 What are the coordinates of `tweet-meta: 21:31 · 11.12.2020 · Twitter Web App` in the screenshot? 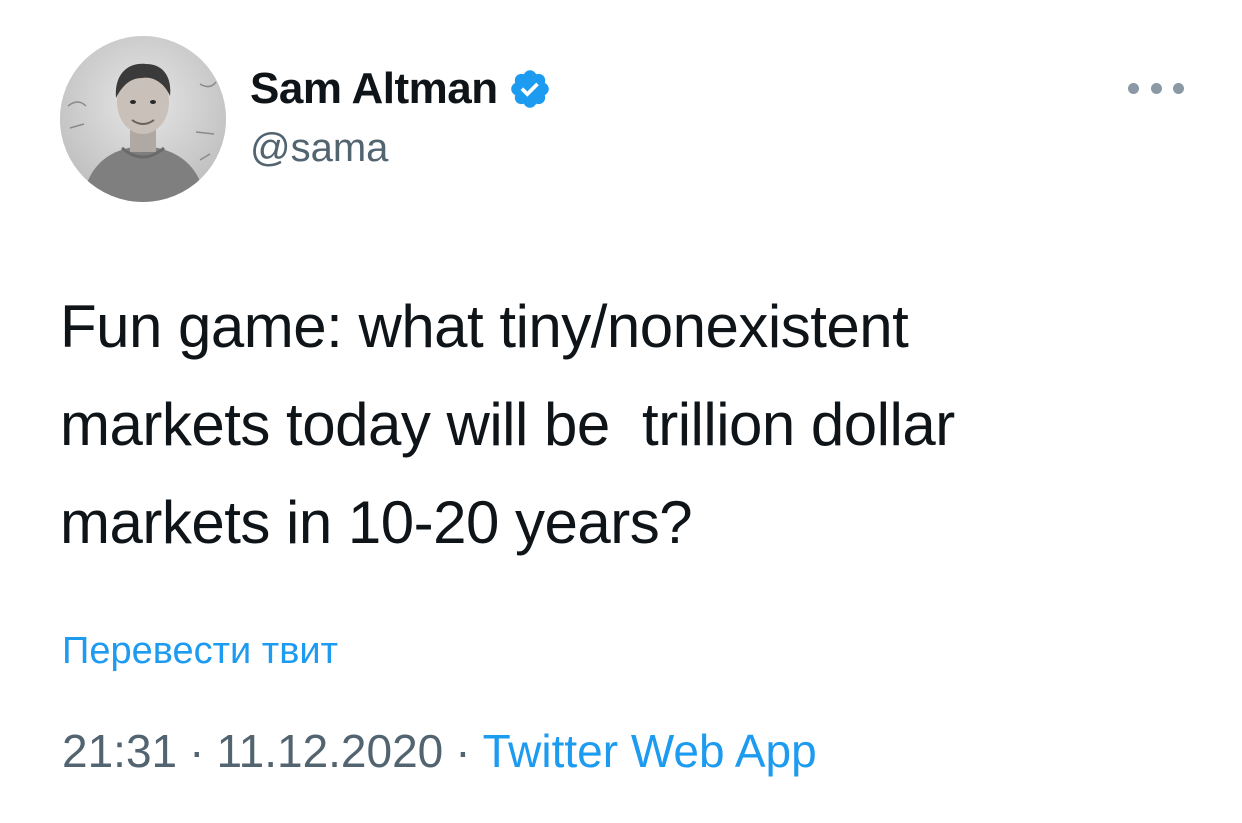 It's located at (439, 751).